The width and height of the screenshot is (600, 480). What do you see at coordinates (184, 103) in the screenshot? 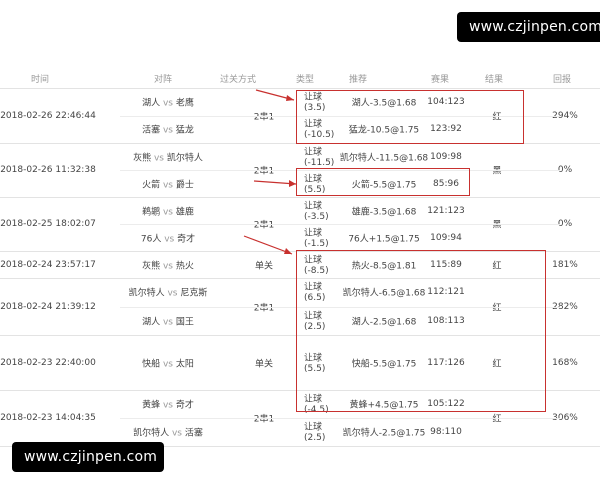
I see `away-team: 老鹰` at bounding box center [184, 103].